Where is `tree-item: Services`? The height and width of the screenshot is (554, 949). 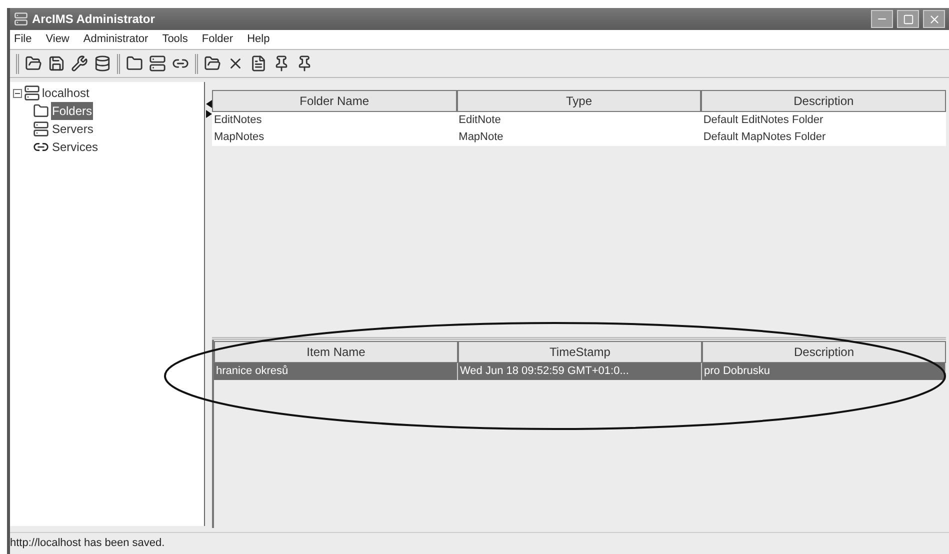
tree-item: Services is located at coordinates (75, 147).